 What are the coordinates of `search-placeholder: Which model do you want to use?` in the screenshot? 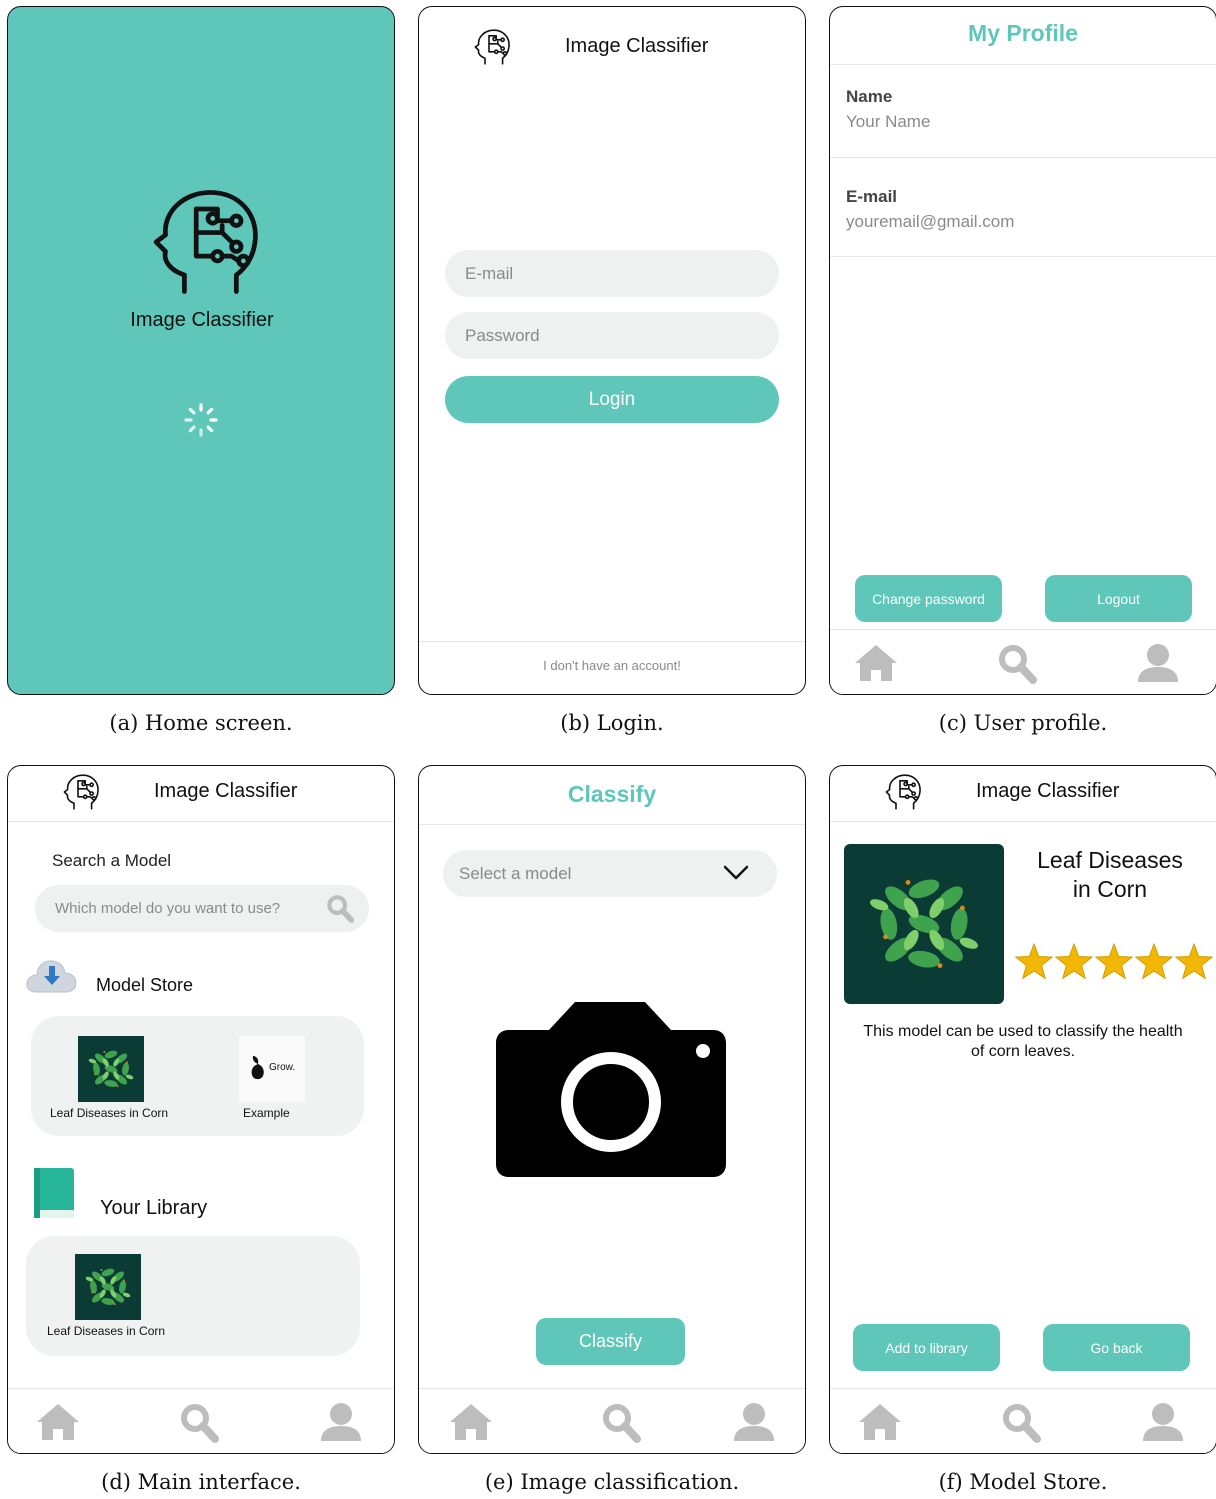 It's located at (168, 908).